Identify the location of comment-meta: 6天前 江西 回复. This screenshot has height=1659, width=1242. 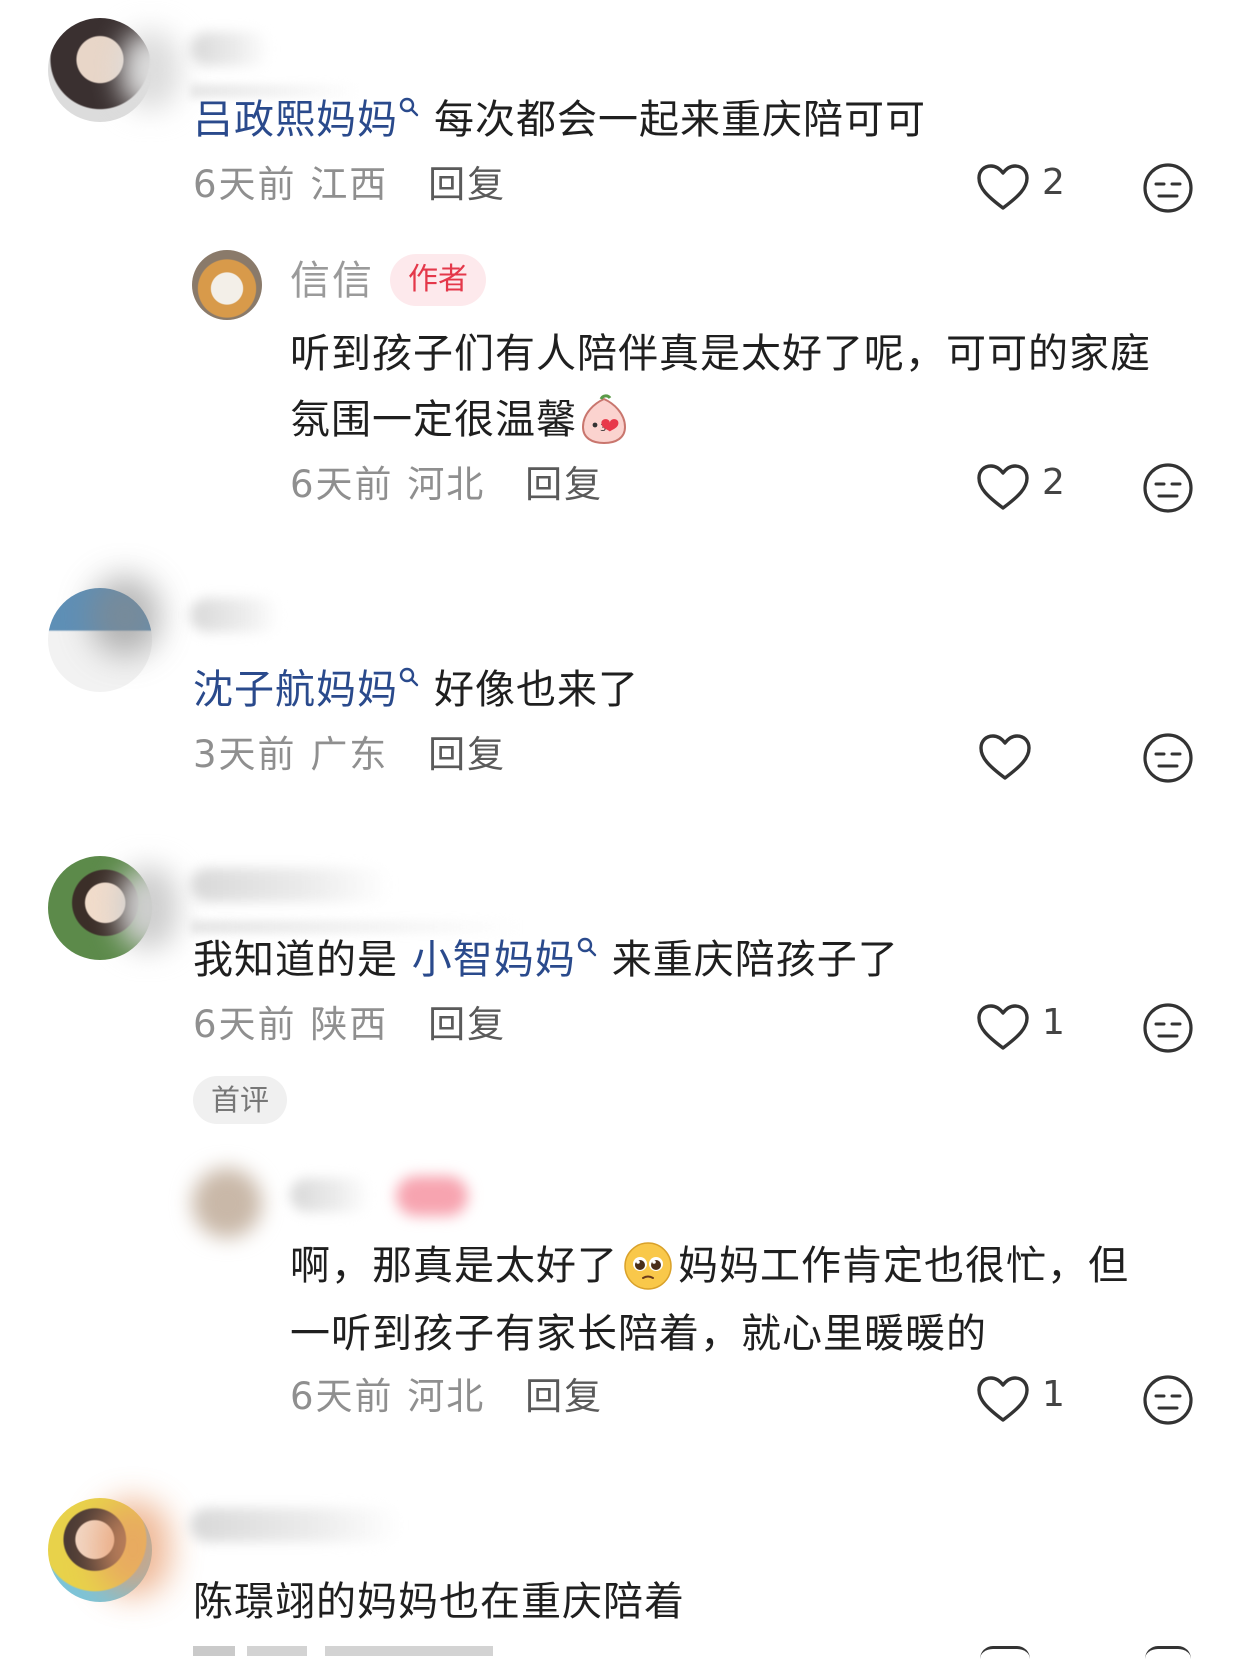
(349, 185).